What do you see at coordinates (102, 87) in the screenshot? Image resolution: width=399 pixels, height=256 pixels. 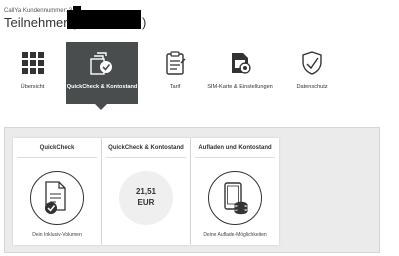 I see `nav-item-label: QuickCheck & Kontostand` at bounding box center [102, 87].